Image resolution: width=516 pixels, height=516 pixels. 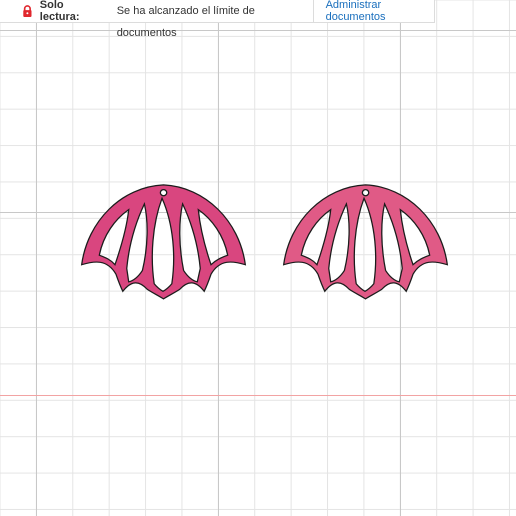 I want to click on readonly-label: Solo lectura:, so click(x=59, y=11).